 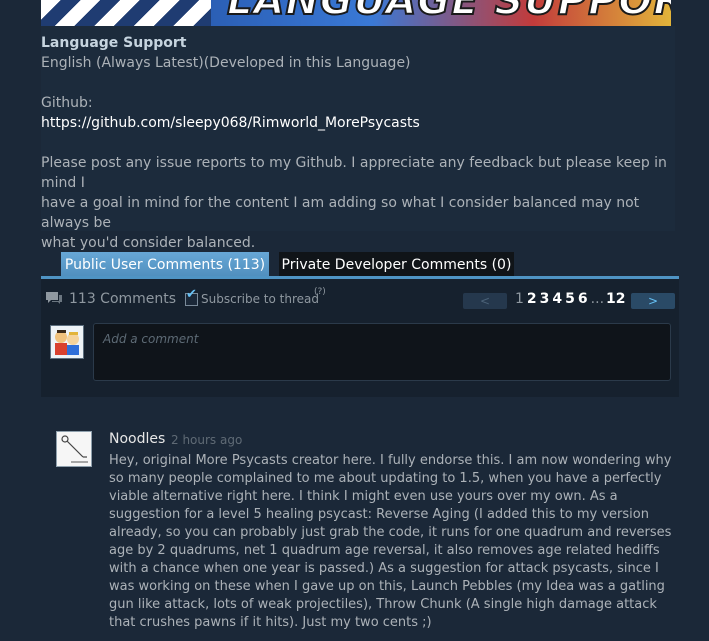 I want to click on description-banner-image: LANGUAGE SUPPORT!, so click(x=356, y=13).